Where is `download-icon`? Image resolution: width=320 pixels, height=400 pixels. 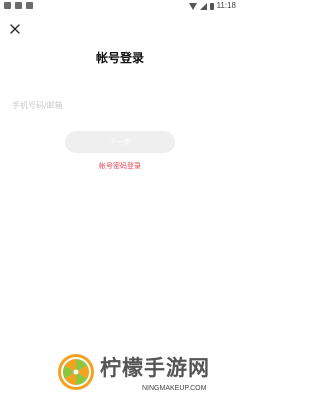 download-icon is located at coordinates (29, 5).